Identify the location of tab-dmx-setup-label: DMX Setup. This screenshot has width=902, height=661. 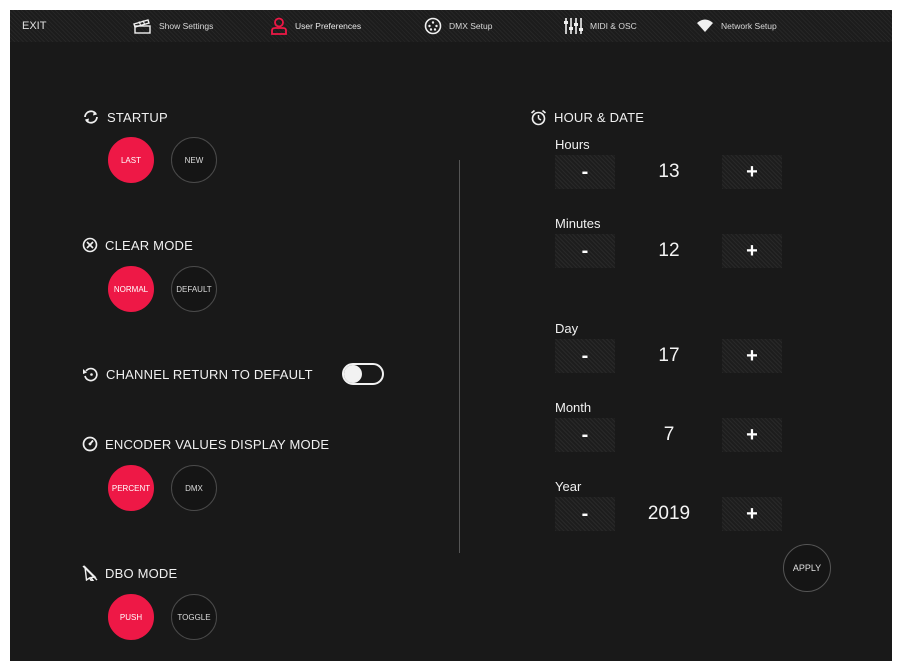
(471, 26).